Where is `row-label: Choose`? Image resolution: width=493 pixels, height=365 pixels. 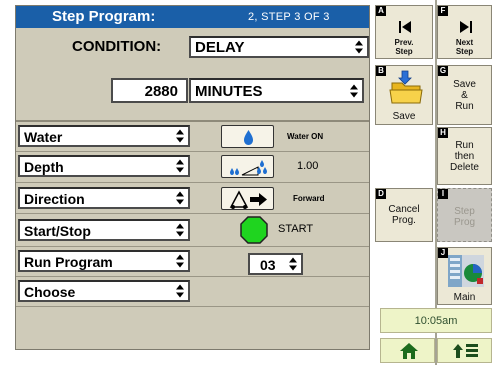
row-label: Choose is located at coordinates (50, 292).